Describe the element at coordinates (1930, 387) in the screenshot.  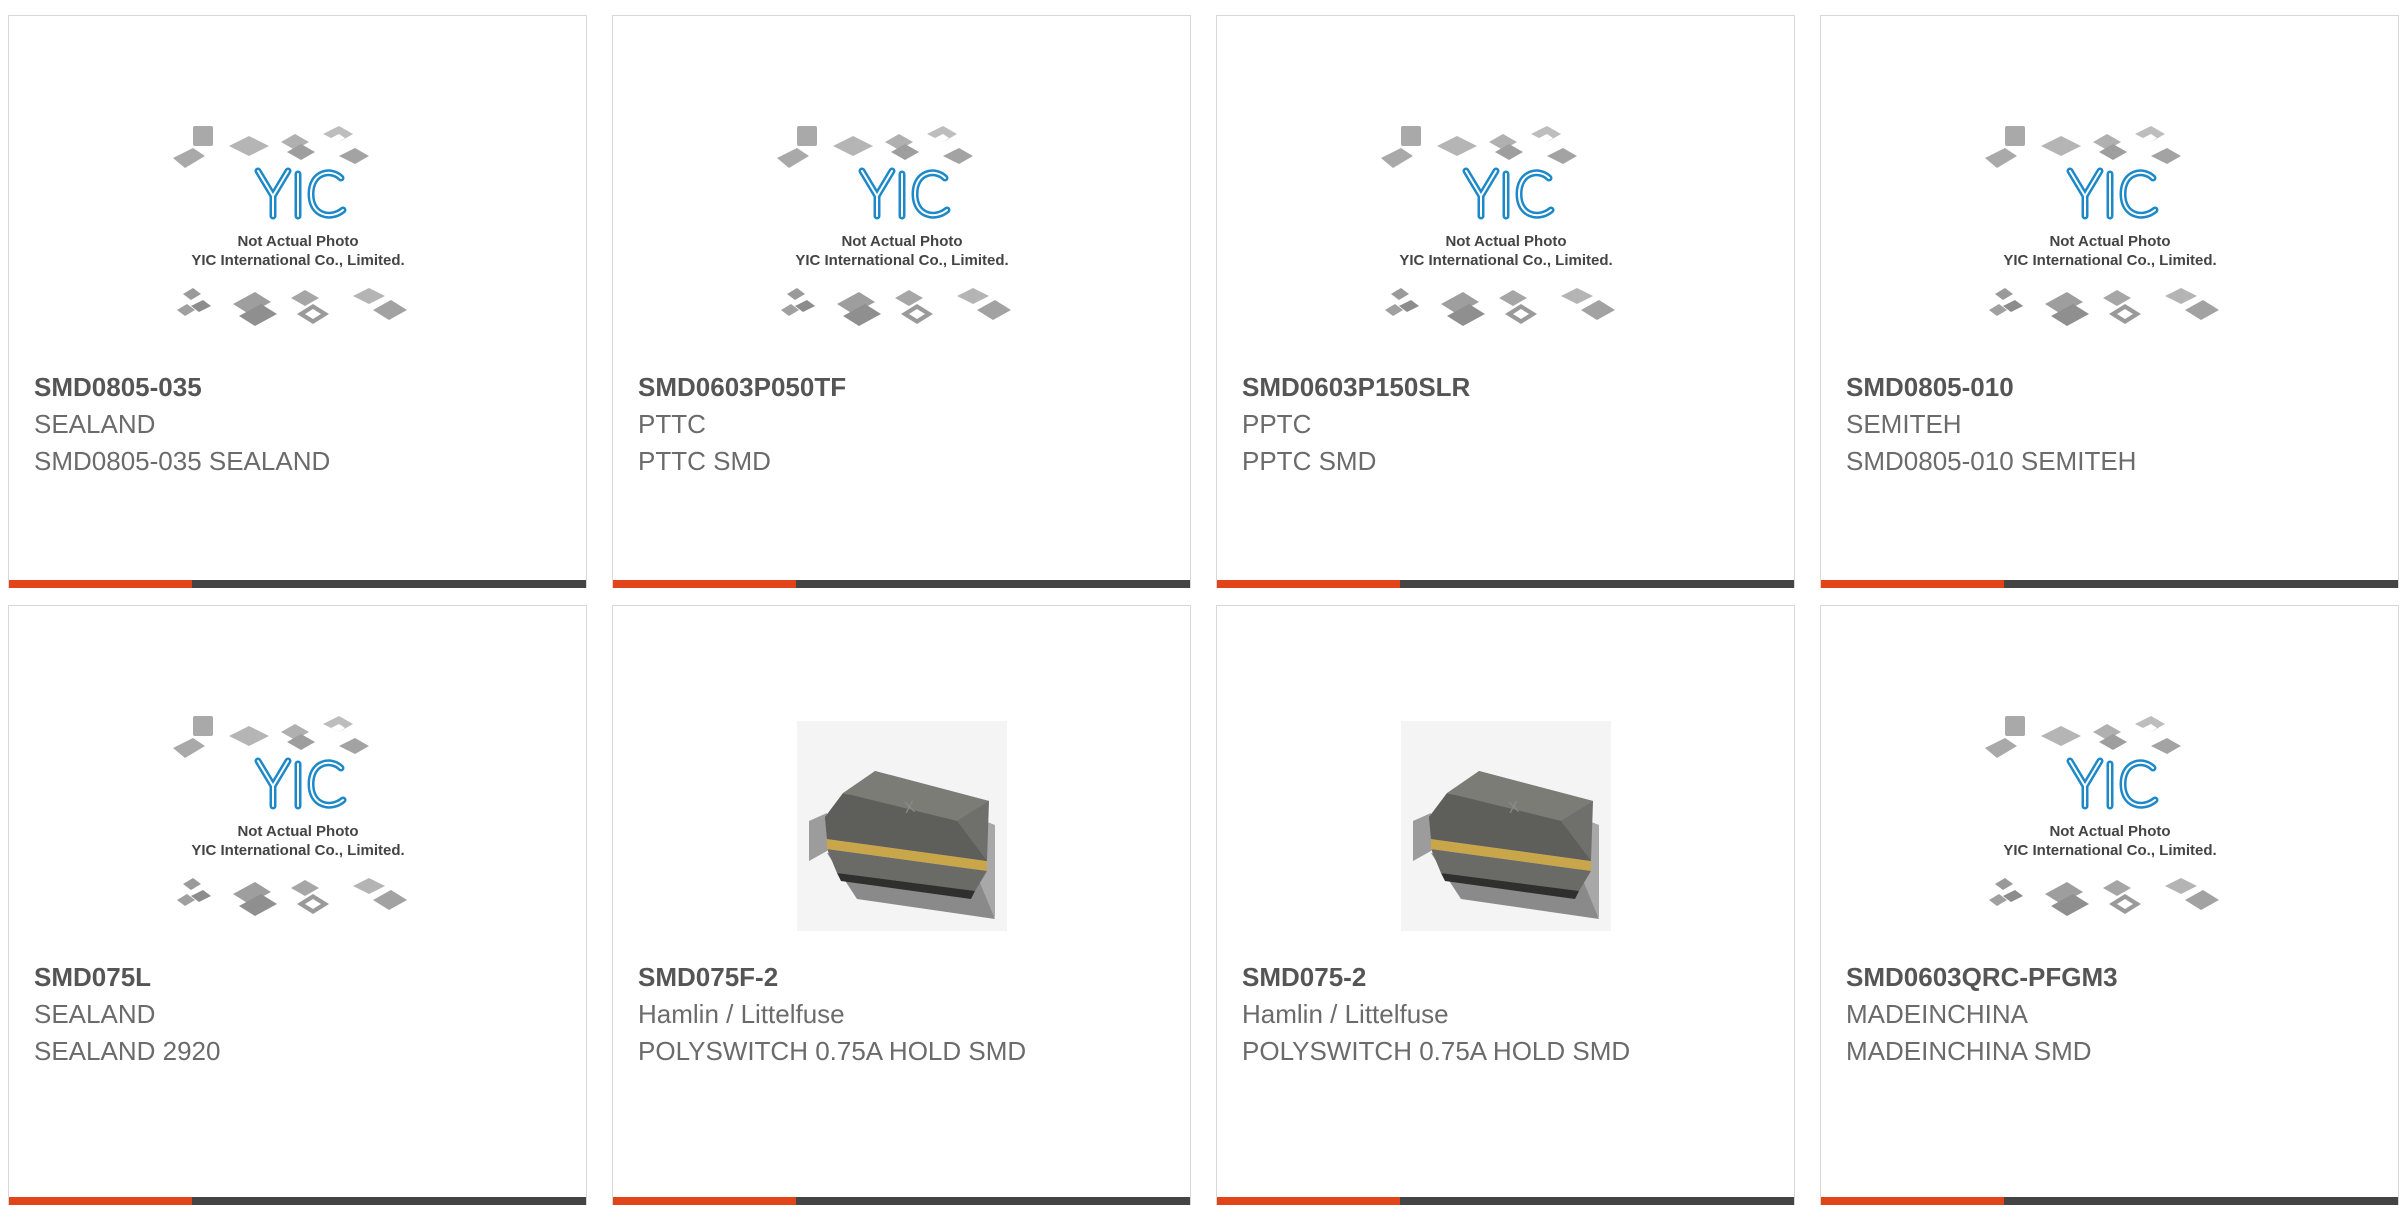
I see `part-number: SMD0805-010` at that location.